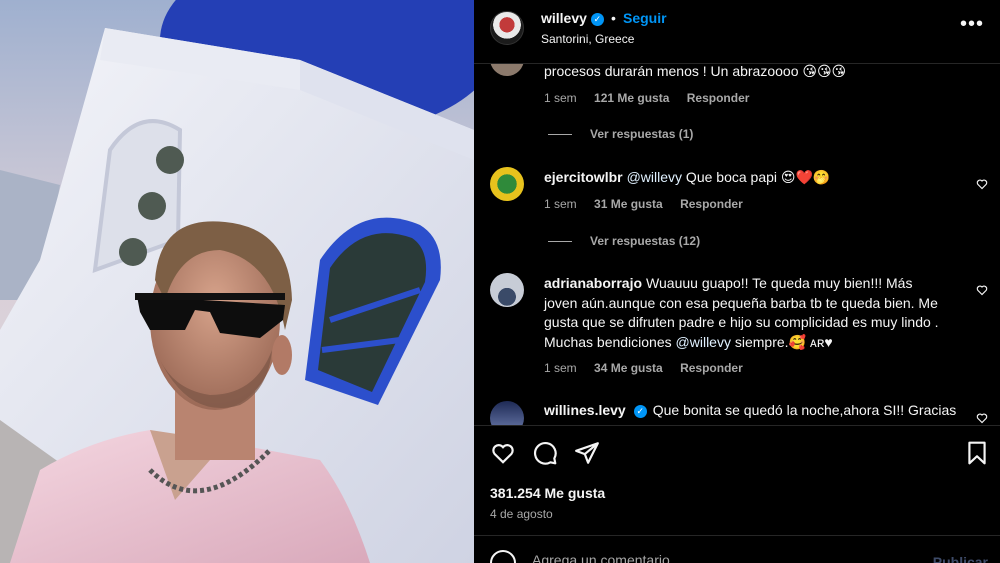 This screenshot has height=563, width=1000. What do you see at coordinates (624, 241) in the screenshot?
I see `view-replies-button: Ver respuestas (12)` at bounding box center [624, 241].